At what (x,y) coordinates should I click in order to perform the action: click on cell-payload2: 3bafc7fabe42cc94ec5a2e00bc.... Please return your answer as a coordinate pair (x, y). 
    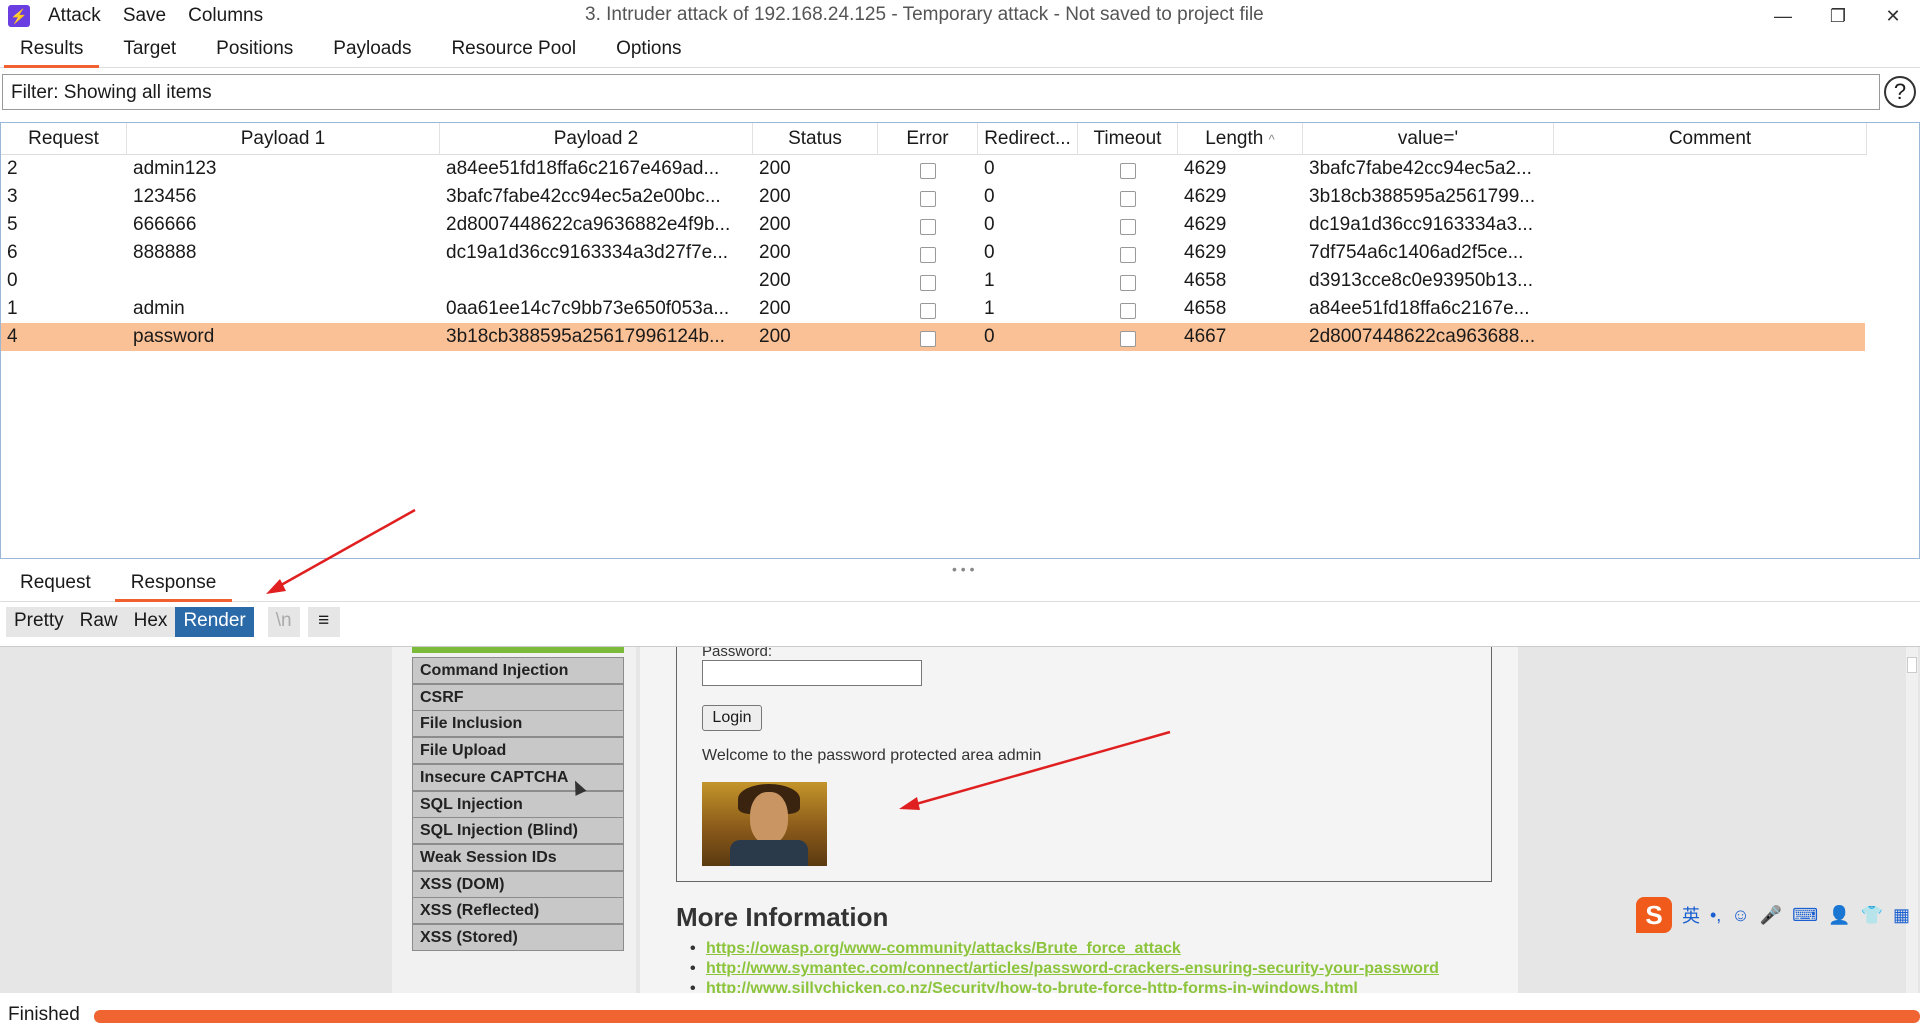
    Looking at the image, I should click on (583, 196).